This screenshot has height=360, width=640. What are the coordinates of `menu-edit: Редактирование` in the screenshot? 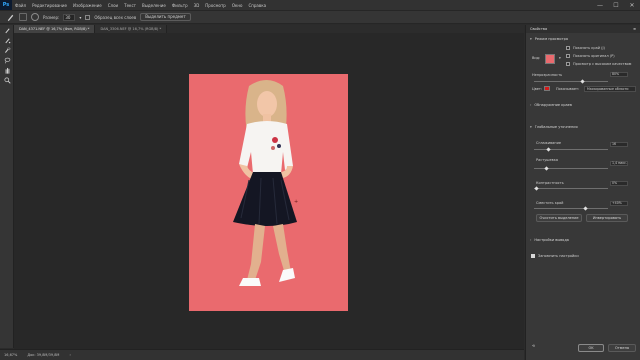 It's located at (49, 5).